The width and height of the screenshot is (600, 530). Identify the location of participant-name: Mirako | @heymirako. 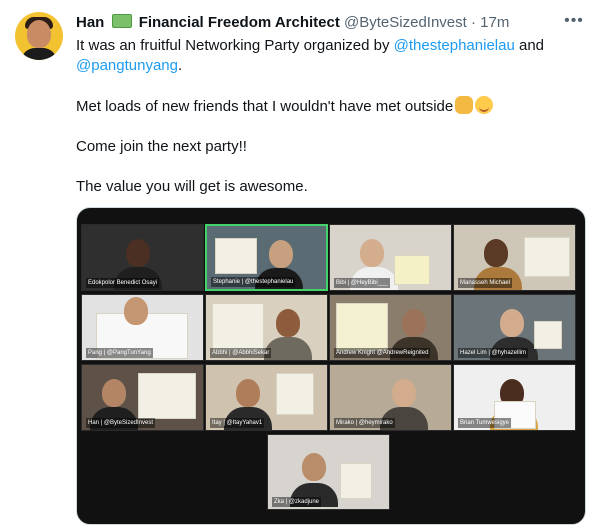
(364, 423).